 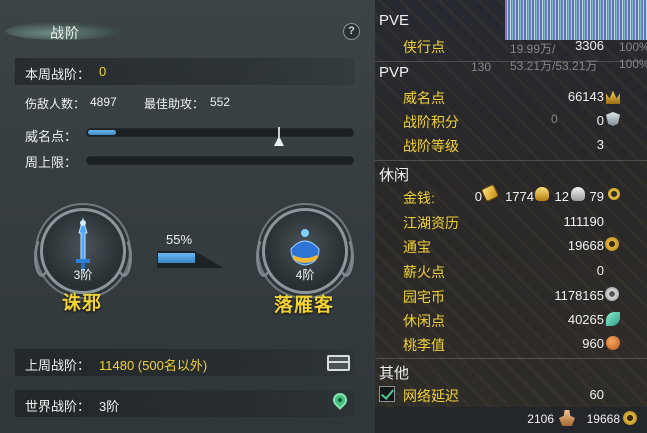 I want to click on network-latency-checkbox, so click(x=387, y=394).